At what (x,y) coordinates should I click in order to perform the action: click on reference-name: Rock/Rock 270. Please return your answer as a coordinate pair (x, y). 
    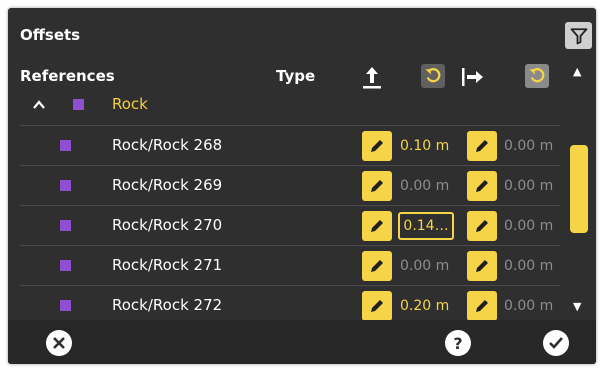
    Looking at the image, I should click on (167, 225).